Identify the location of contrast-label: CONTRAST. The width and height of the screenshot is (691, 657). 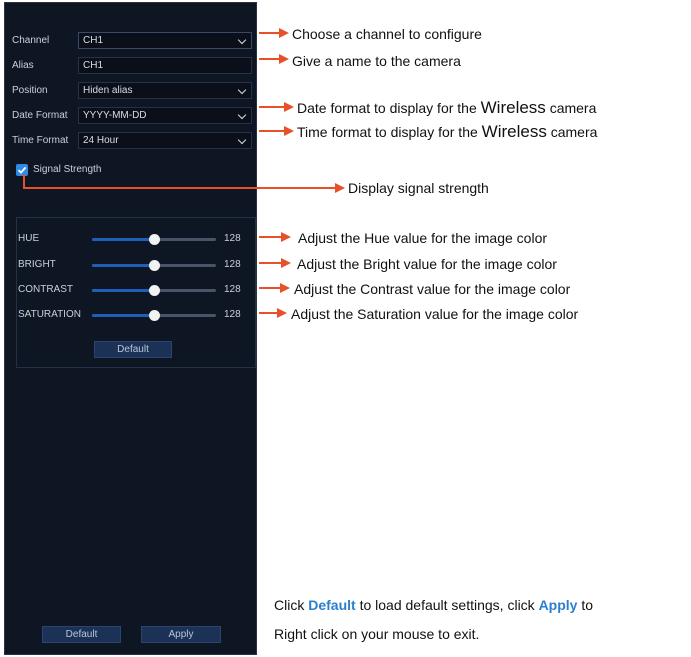
(45, 289).